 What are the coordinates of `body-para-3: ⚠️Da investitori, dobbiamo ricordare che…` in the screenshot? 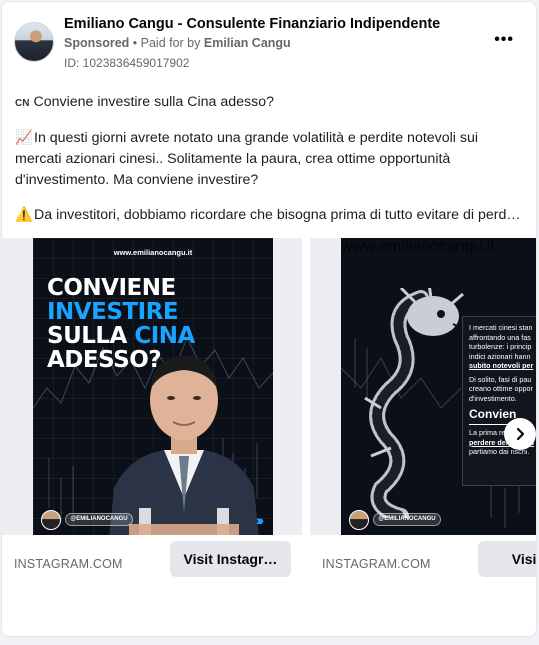 It's located at (271, 215).